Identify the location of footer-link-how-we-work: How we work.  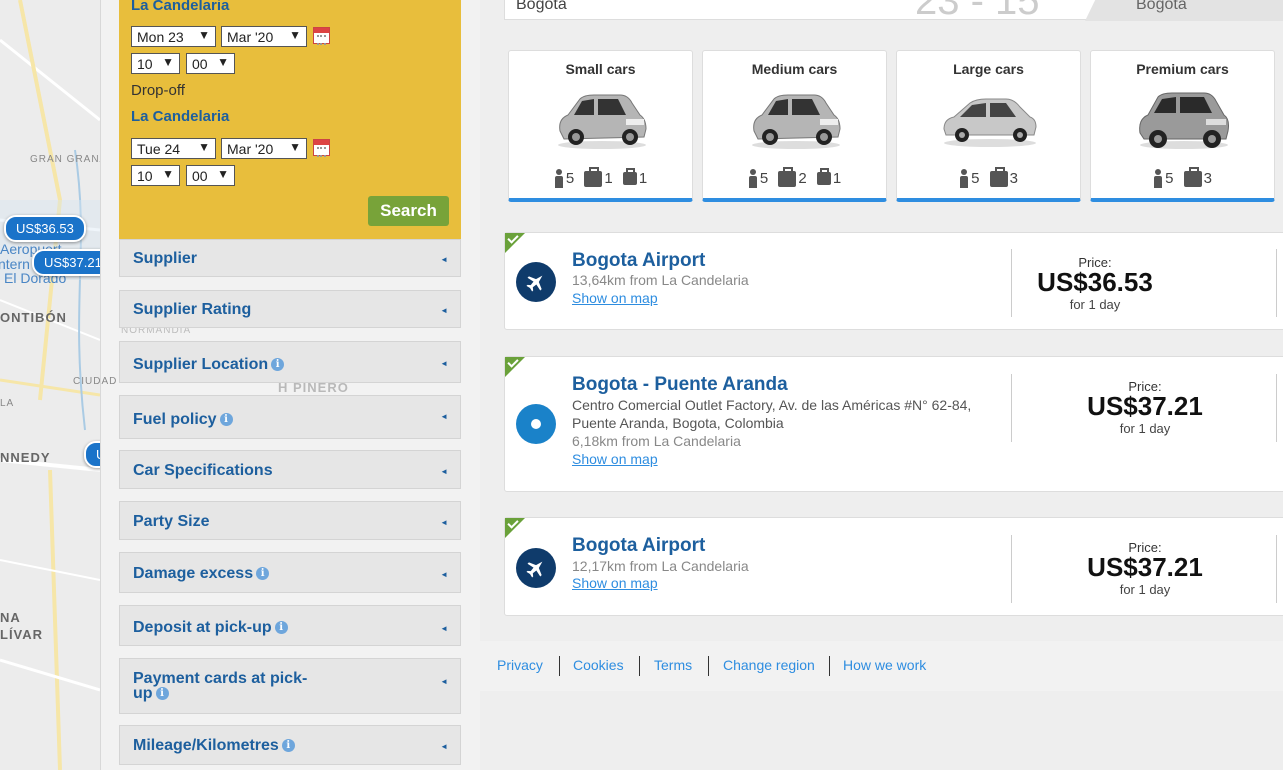
(884, 665).